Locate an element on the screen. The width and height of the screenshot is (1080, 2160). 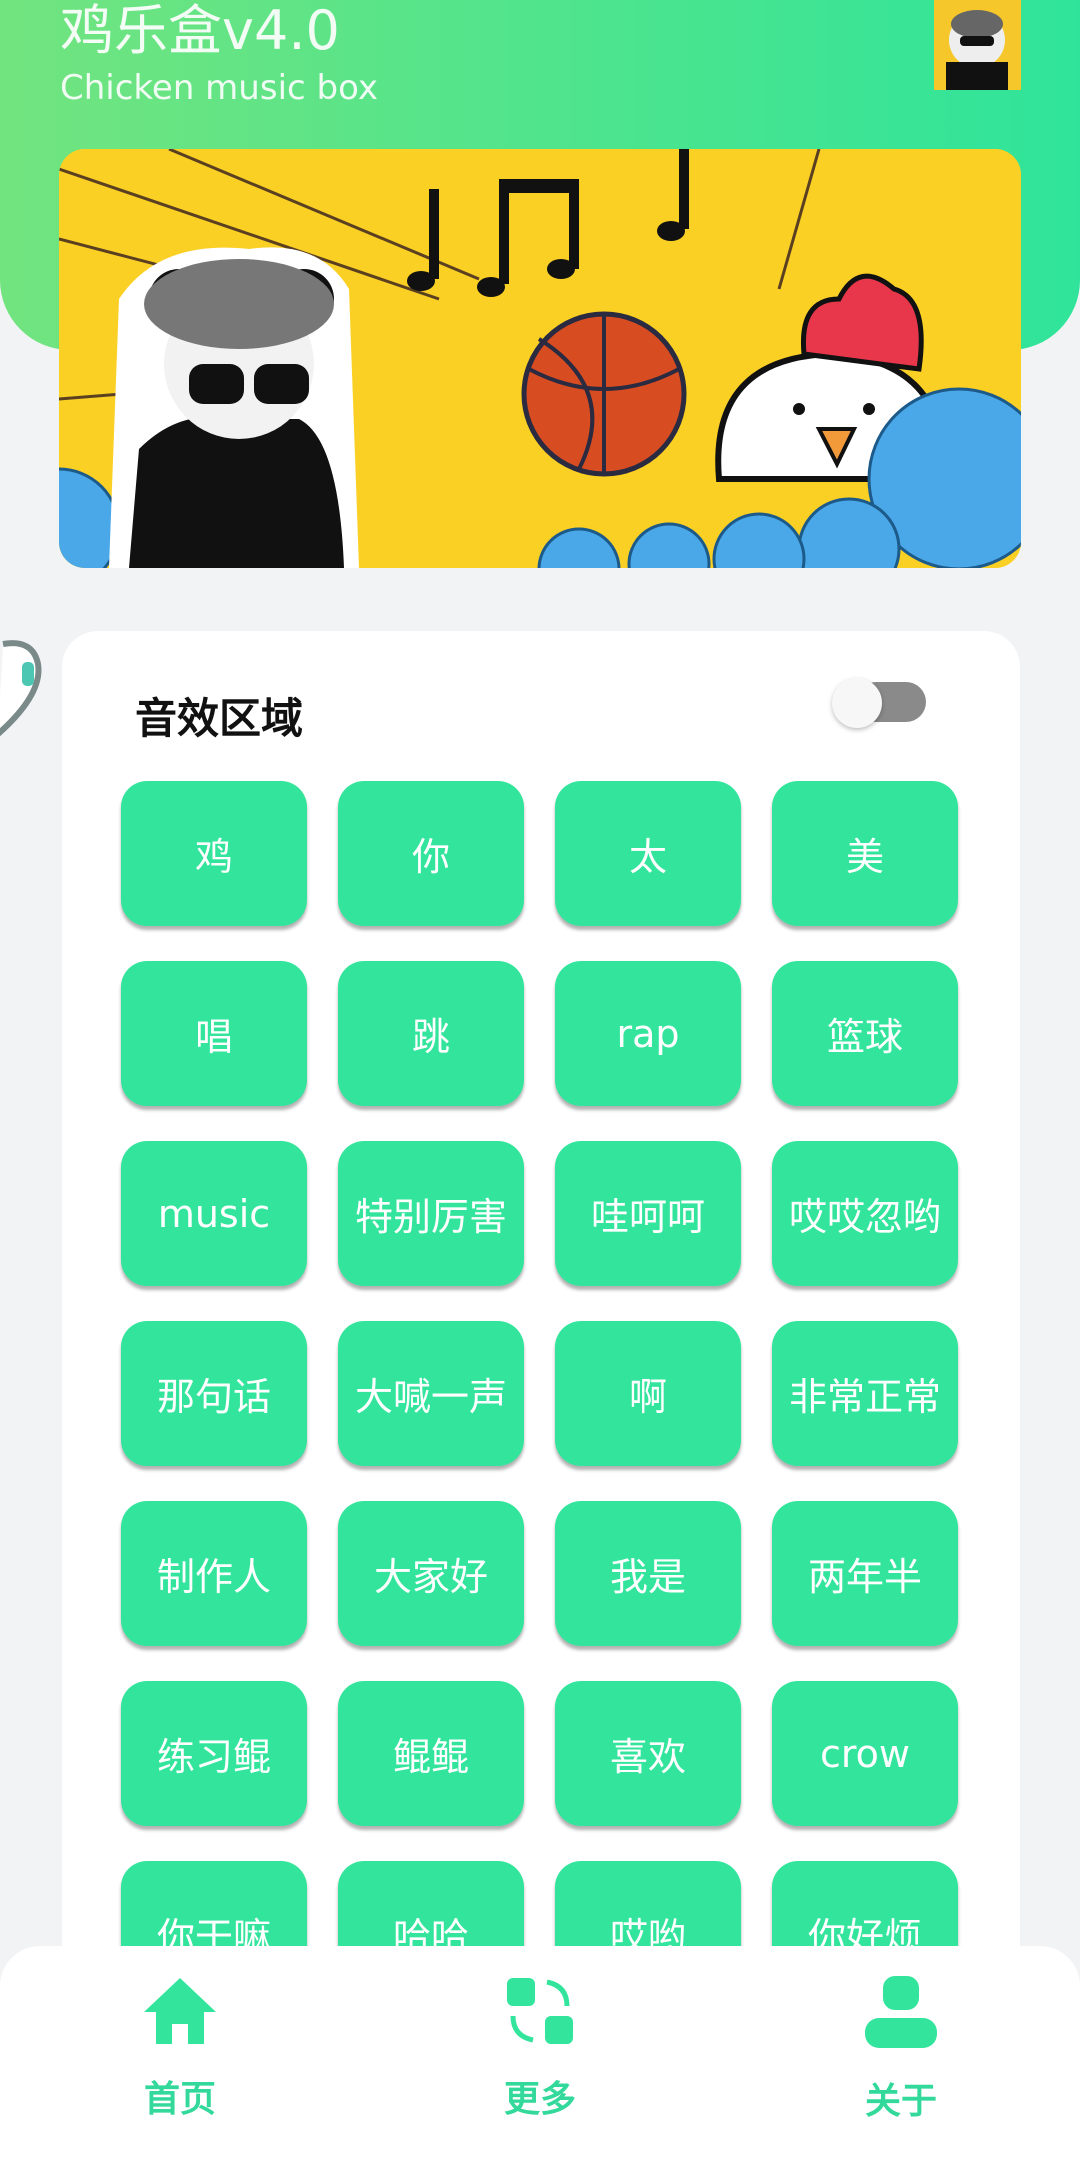
sound-button: 两年半 is located at coordinates (865, 1573).